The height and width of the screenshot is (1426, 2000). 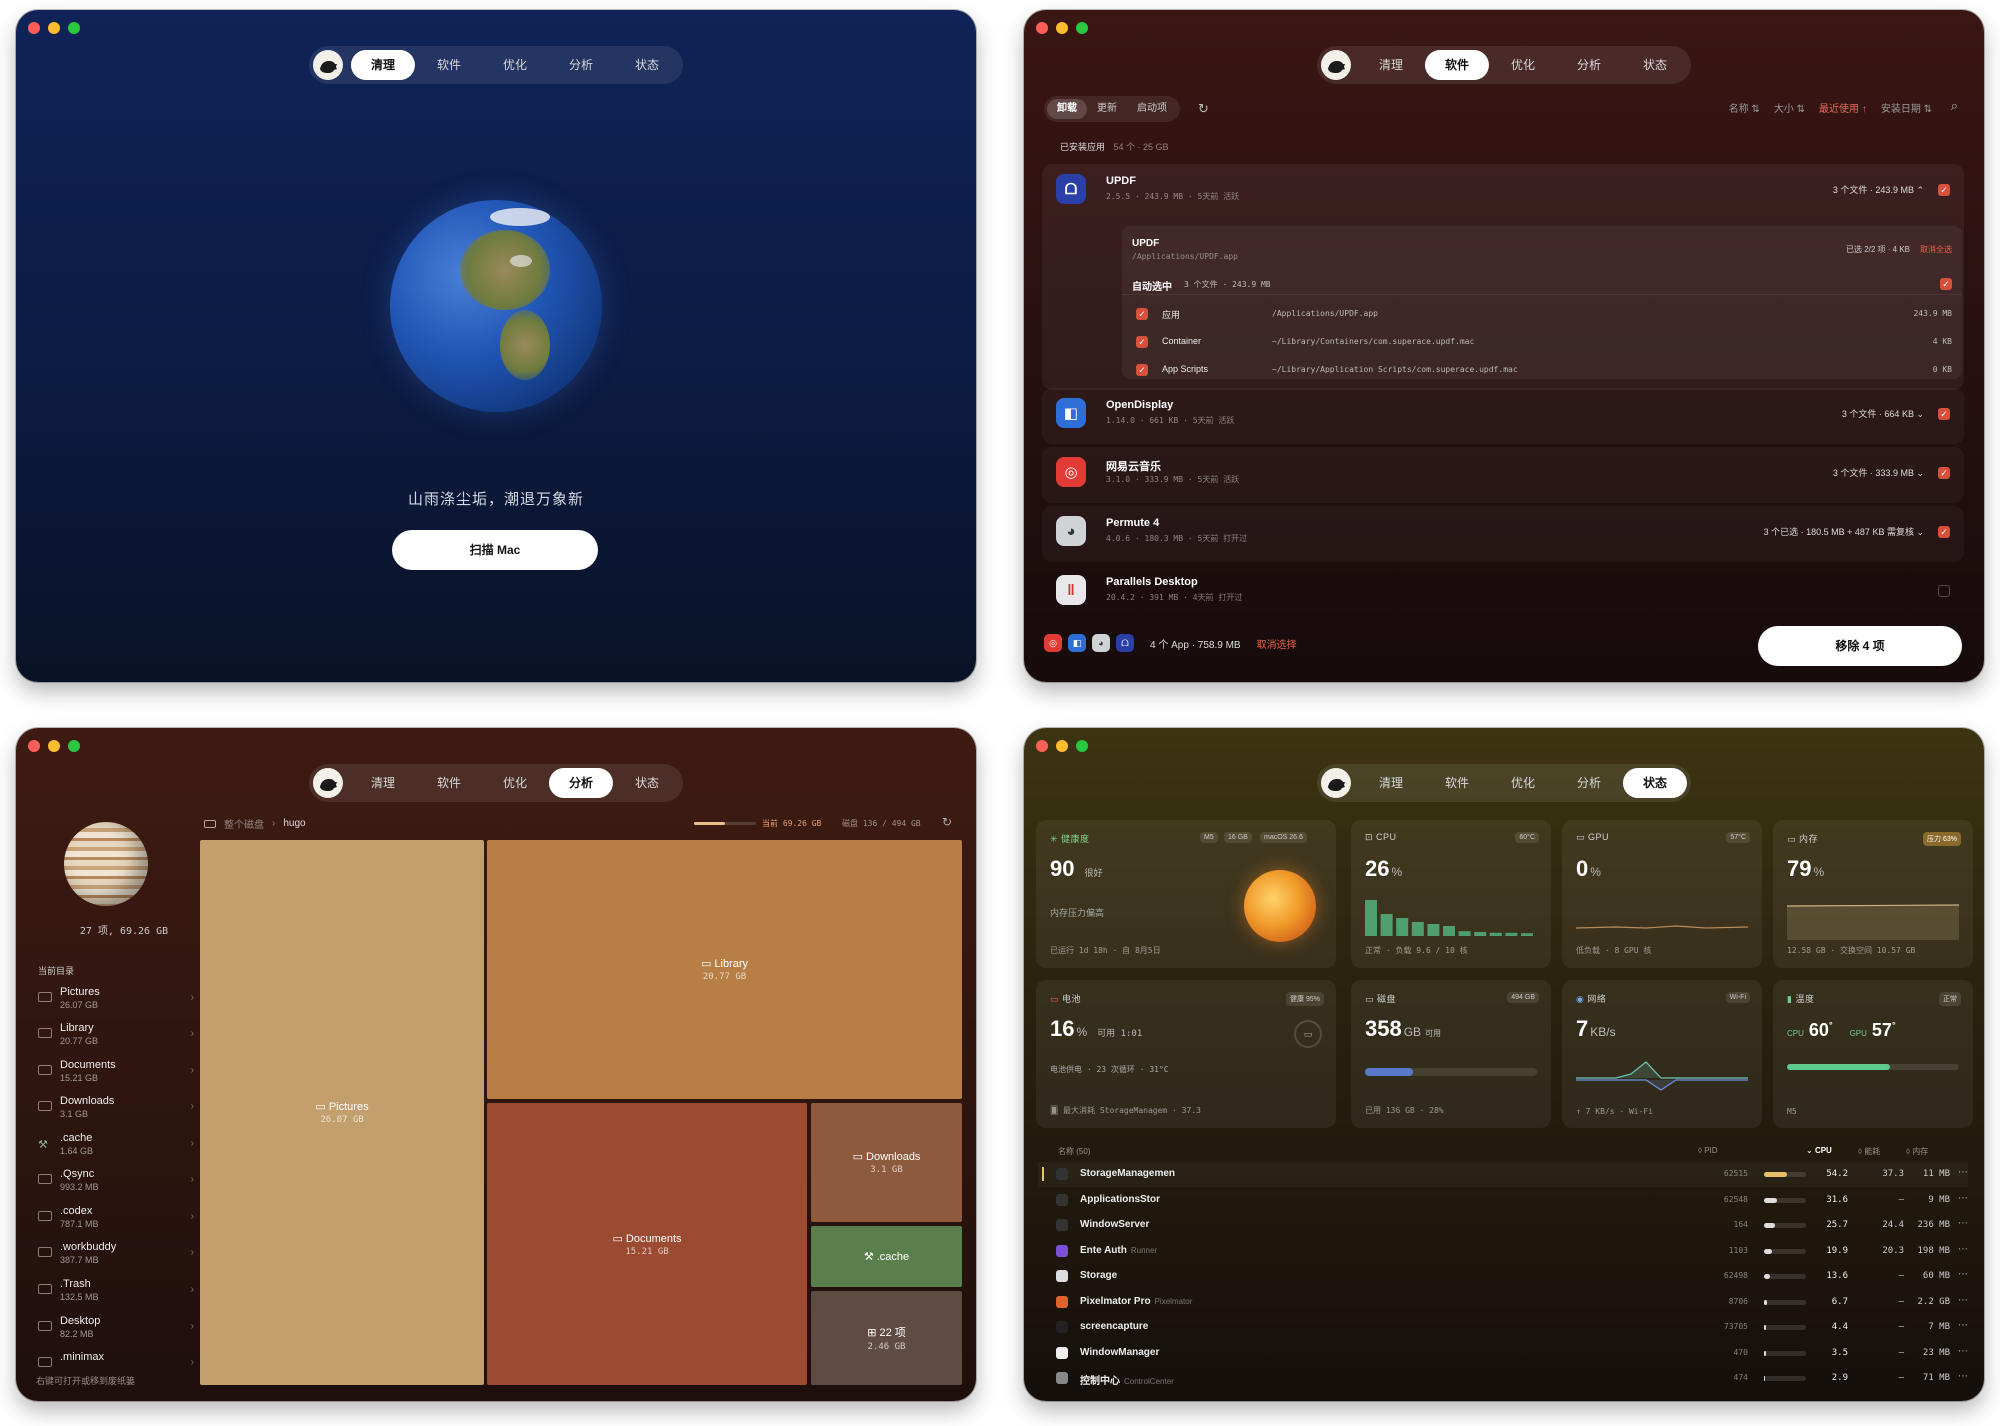 What do you see at coordinates (1873, 894) in the screenshot?
I see `memory-card: ▭ 内存 压力 63% 79% 12.58 GB · 交换空间 10.57 GB` at bounding box center [1873, 894].